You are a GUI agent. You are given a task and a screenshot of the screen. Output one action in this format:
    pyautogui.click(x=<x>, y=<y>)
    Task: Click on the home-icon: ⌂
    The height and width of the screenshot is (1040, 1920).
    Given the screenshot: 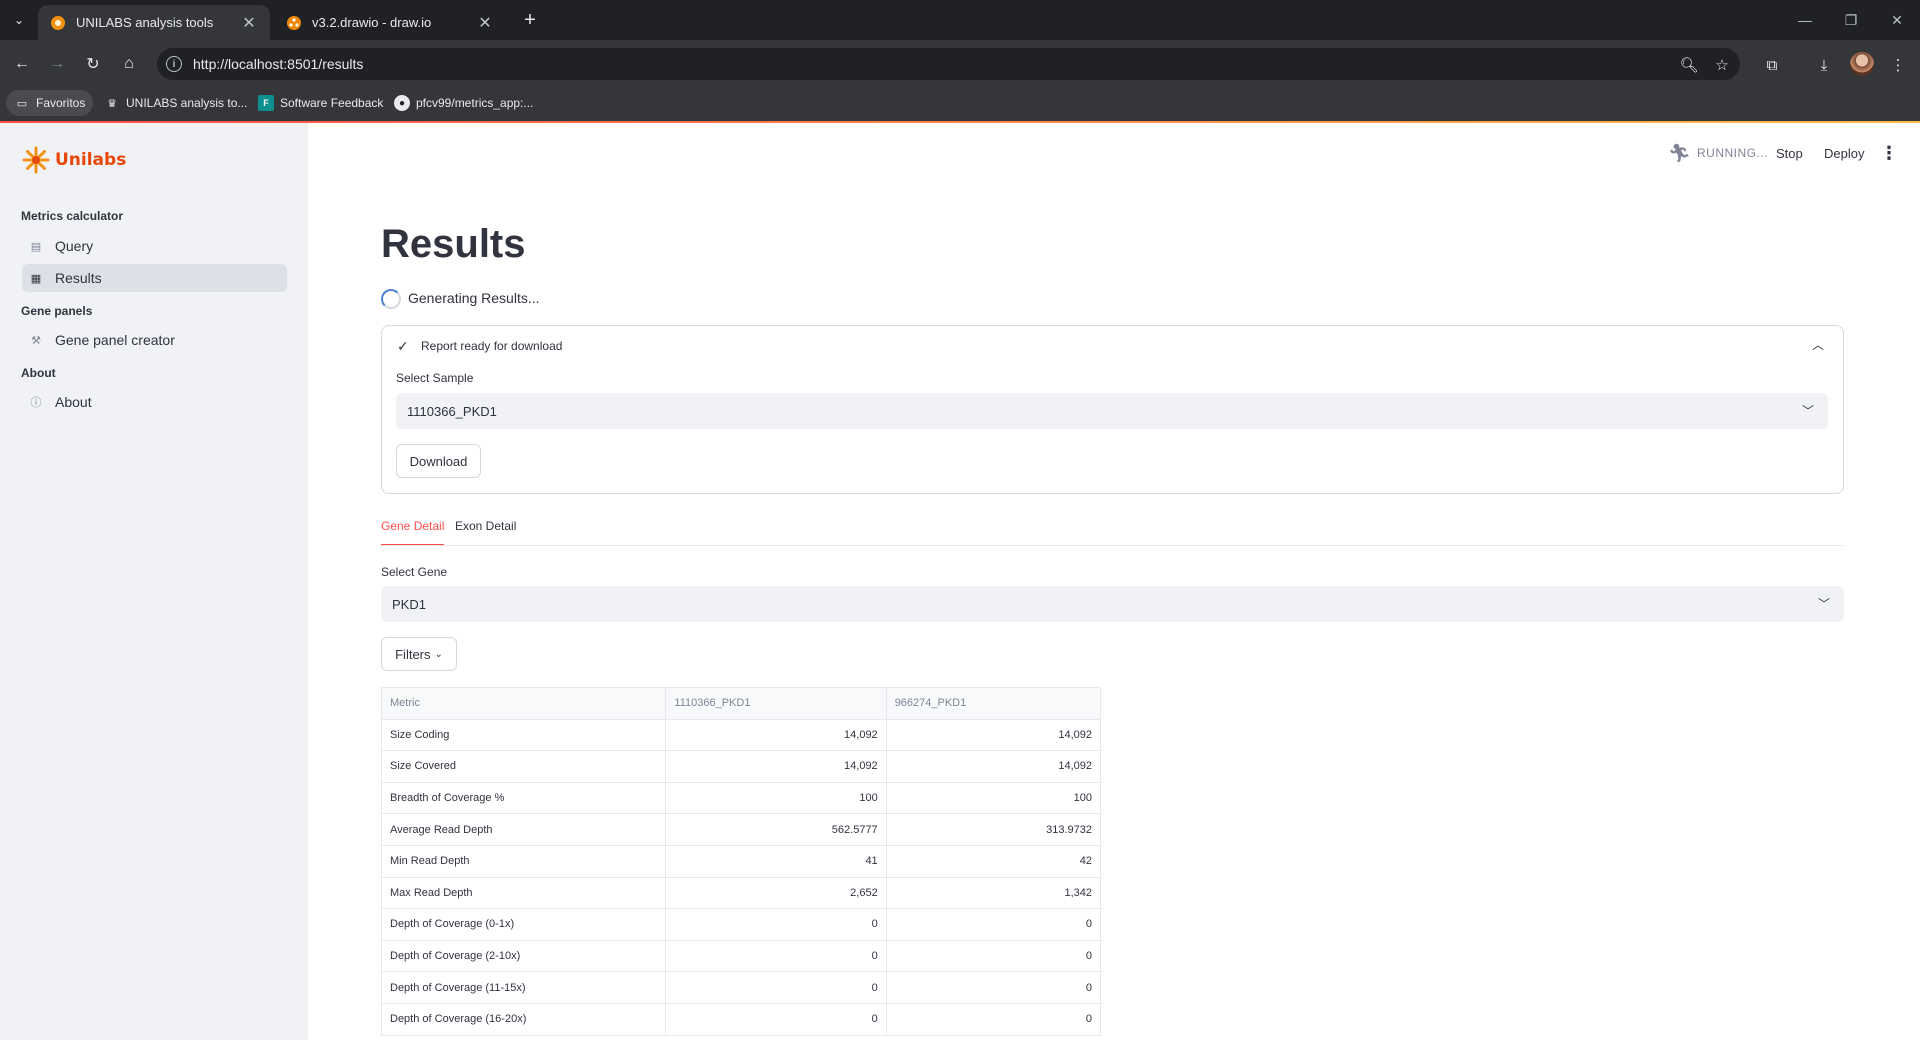 What is the action you would take?
    pyautogui.click(x=129, y=64)
    